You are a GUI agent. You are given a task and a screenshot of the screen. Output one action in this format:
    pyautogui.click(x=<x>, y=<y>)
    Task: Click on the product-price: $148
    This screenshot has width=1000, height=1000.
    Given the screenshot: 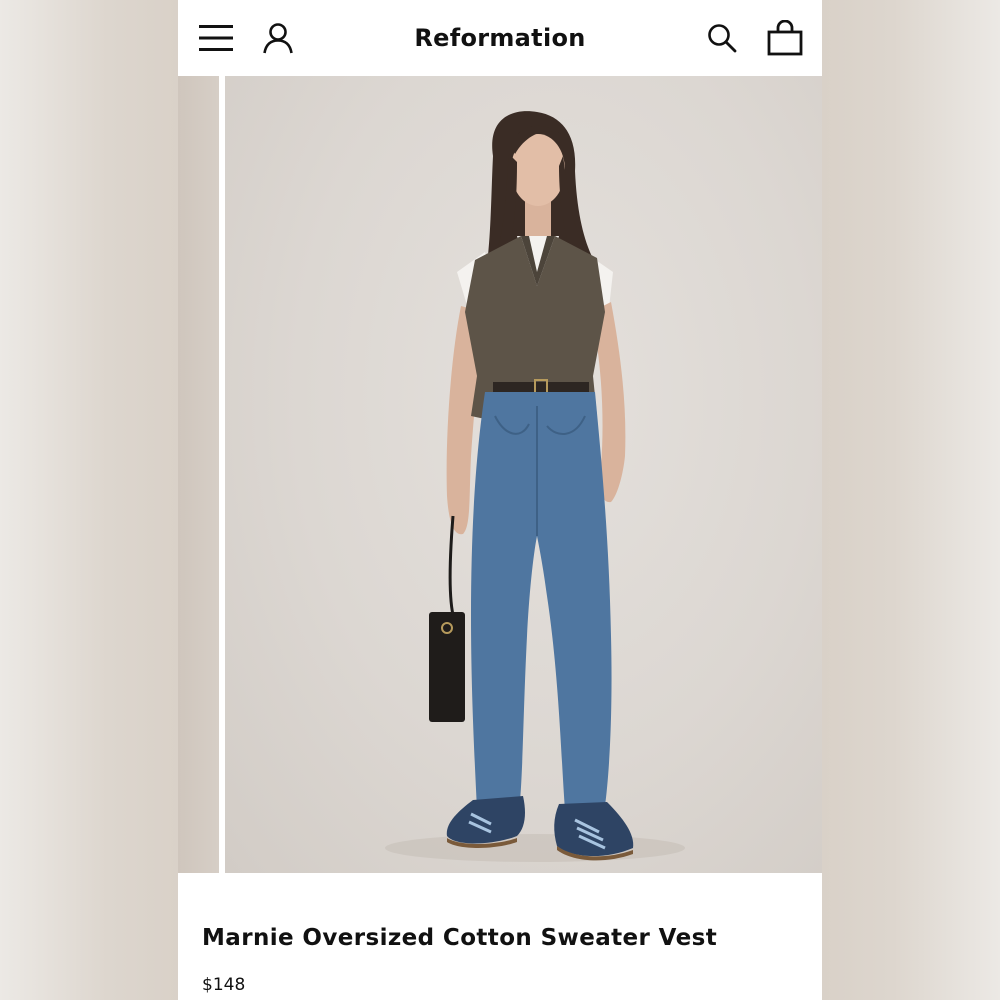 What is the action you would take?
    pyautogui.click(x=224, y=985)
    